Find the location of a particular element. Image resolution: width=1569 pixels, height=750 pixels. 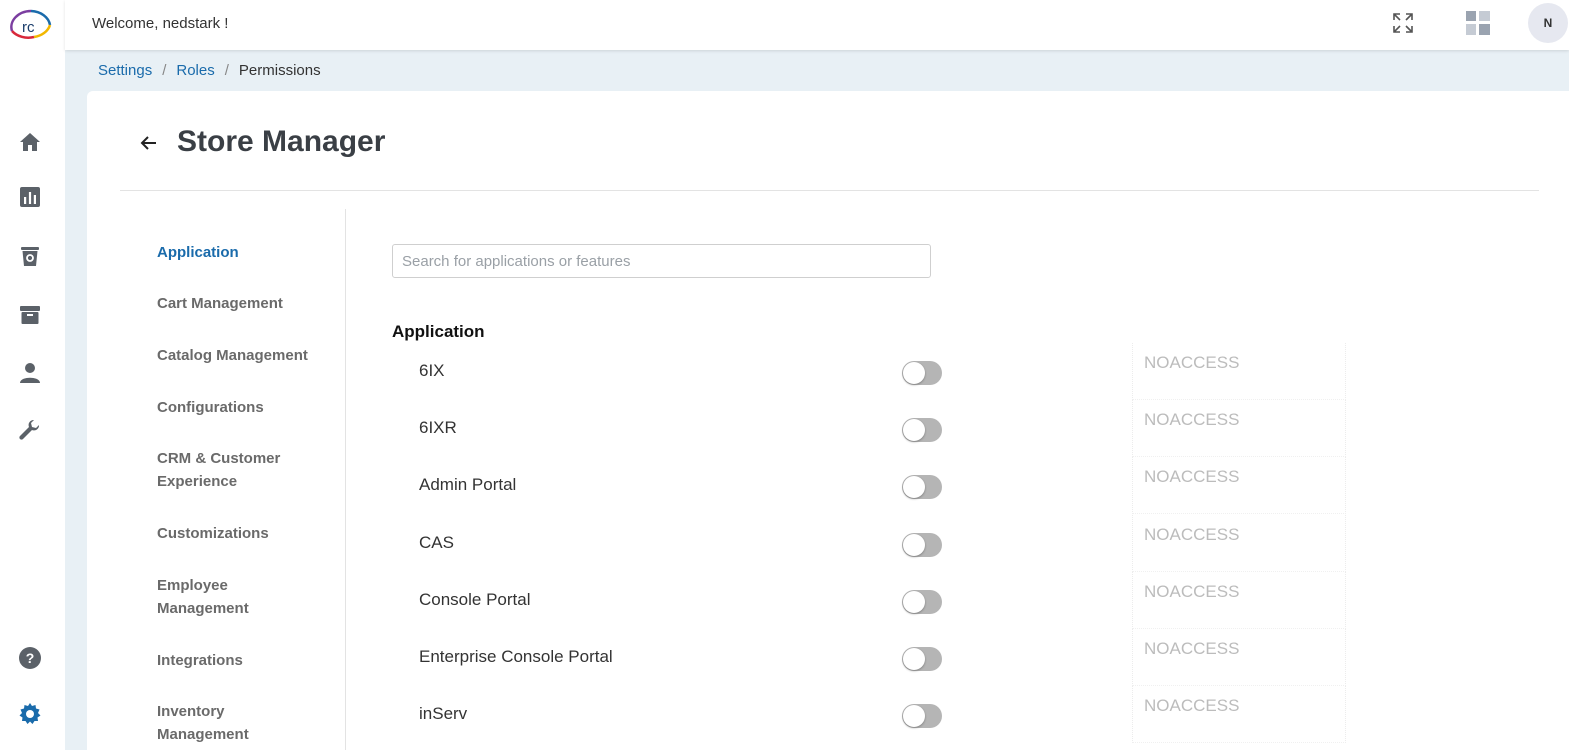

breadcrumb-current: Permissions is located at coordinates (279, 70).